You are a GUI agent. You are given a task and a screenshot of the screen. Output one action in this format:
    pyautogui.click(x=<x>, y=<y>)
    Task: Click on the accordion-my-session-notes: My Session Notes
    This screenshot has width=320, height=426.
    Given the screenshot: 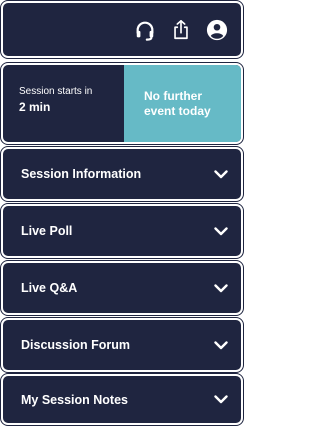 What is the action you would take?
    pyautogui.click(x=122, y=399)
    